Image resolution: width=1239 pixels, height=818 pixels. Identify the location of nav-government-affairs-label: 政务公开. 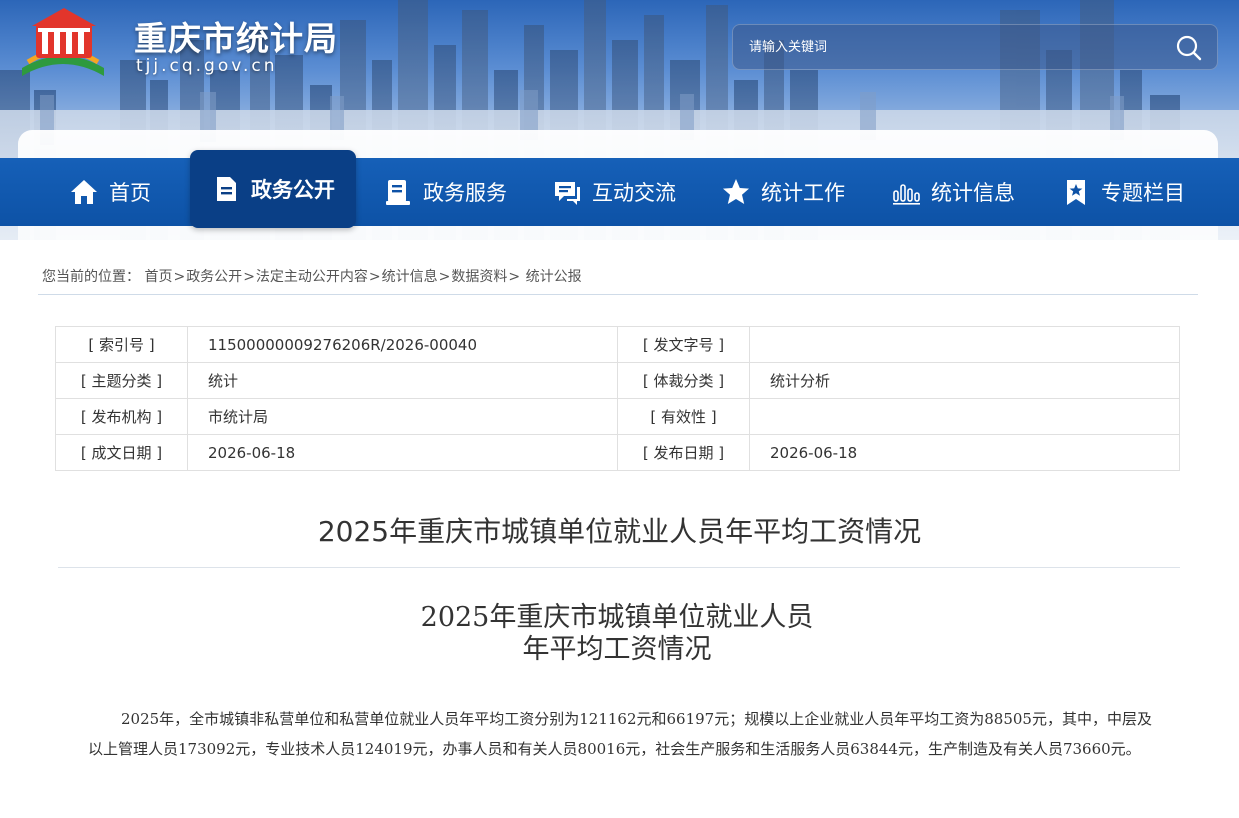
(293, 190).